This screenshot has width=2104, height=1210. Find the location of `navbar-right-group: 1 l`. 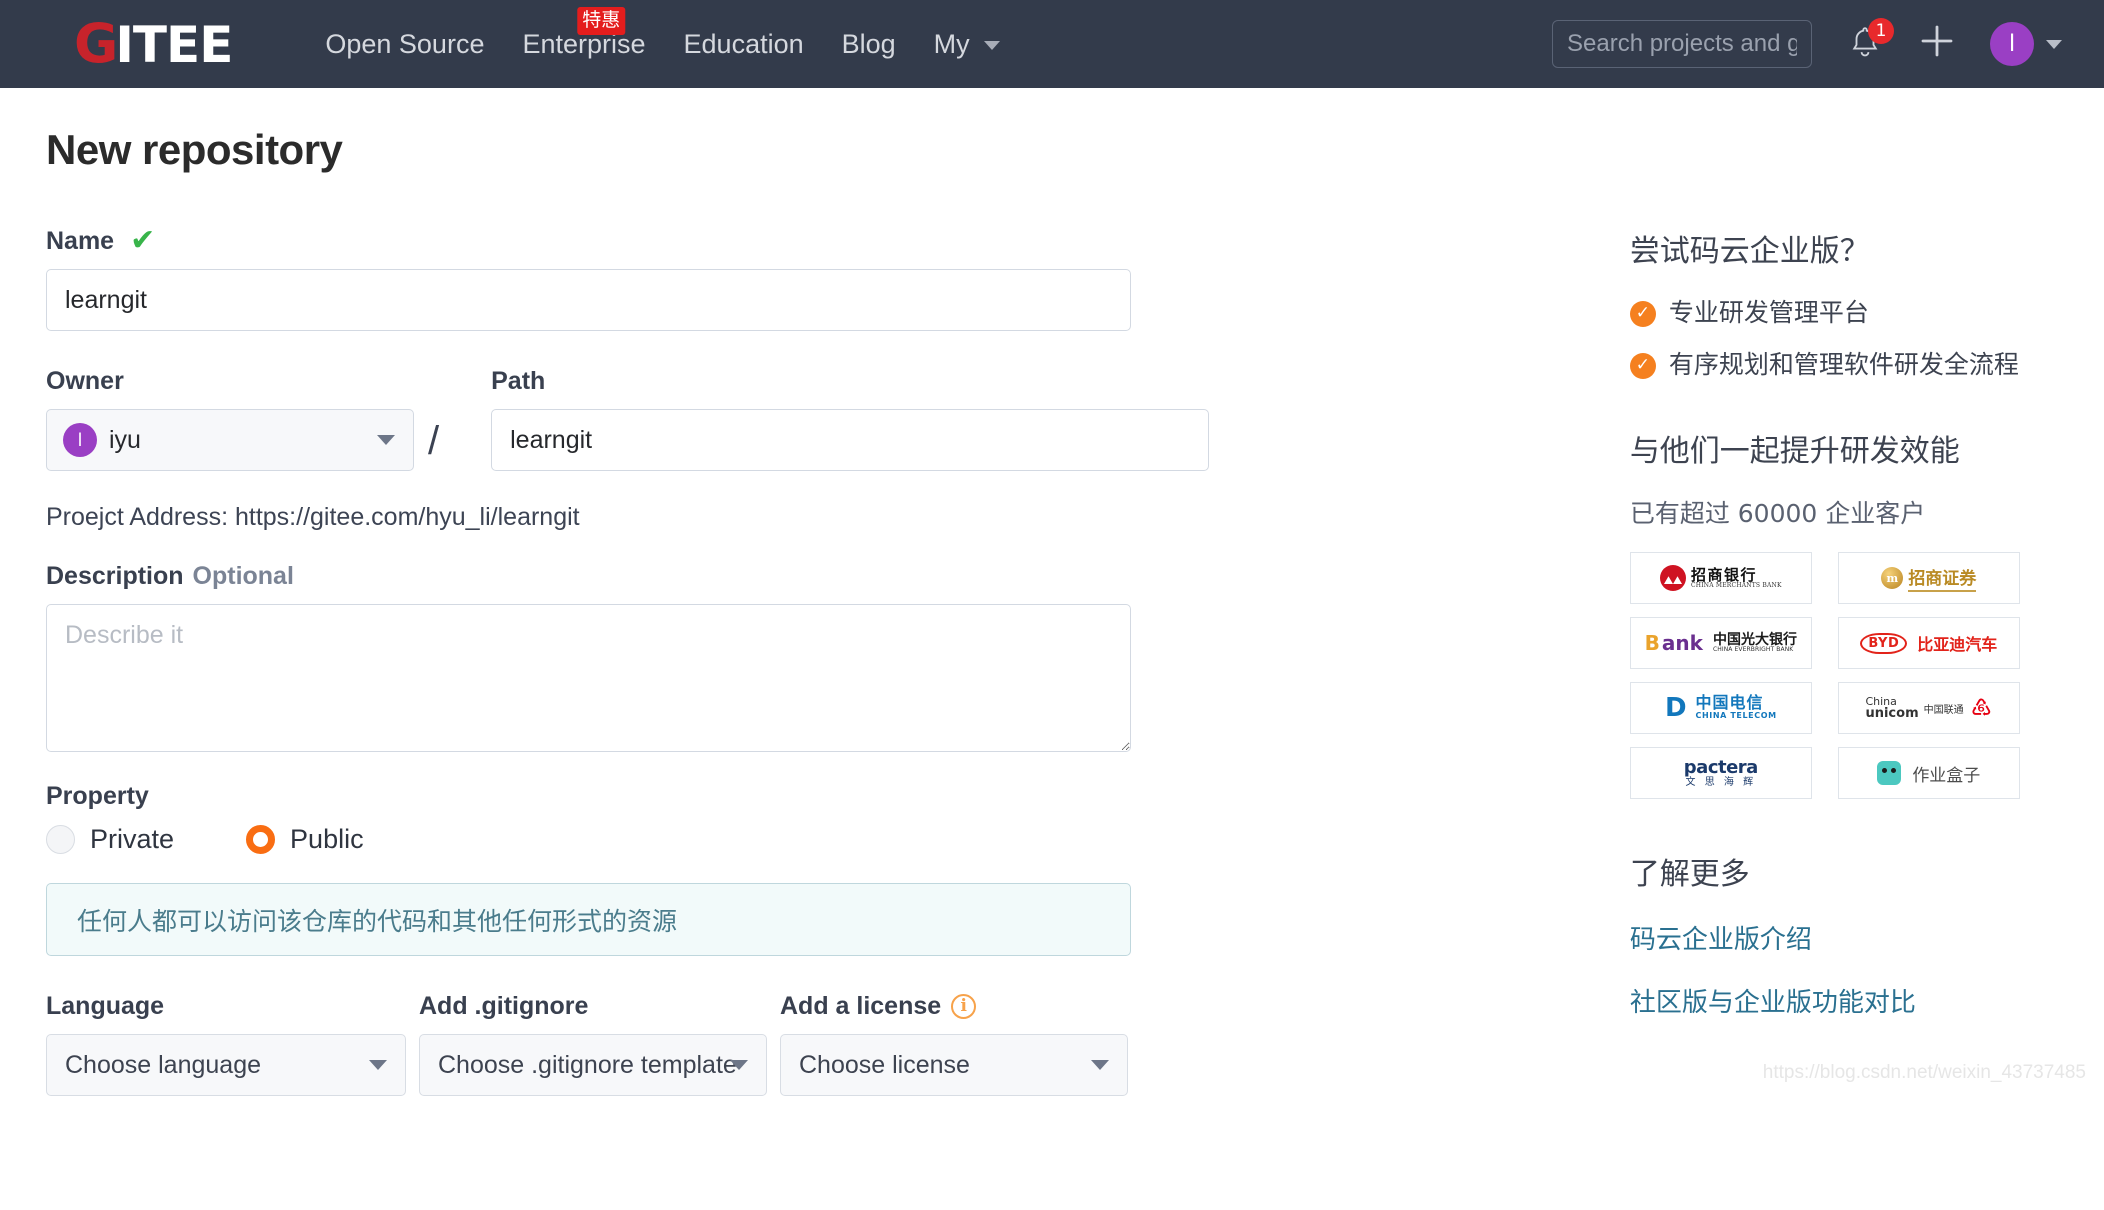

navbar-right-group: 1 l is located at coordinates (1807, 43).